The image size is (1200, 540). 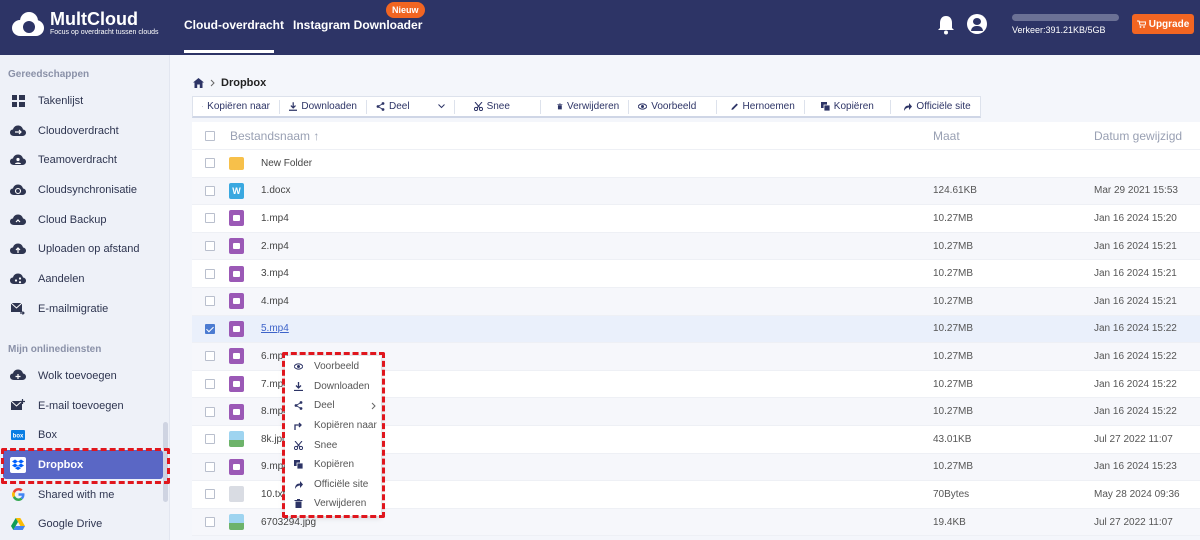 I want to click on column-header-size: Maat, so click(x=946, y=136).